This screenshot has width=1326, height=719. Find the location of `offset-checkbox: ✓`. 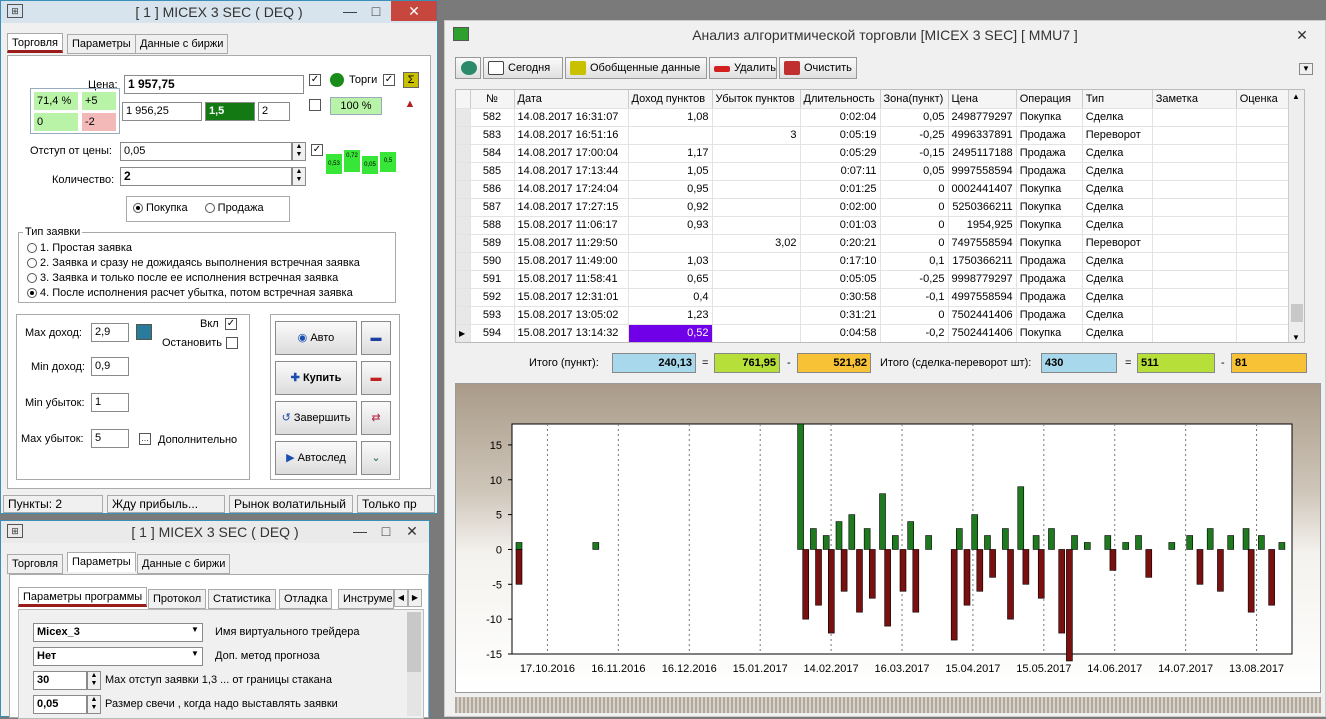

offset-checkbox: ✓ is located at coordinates (317, 150).